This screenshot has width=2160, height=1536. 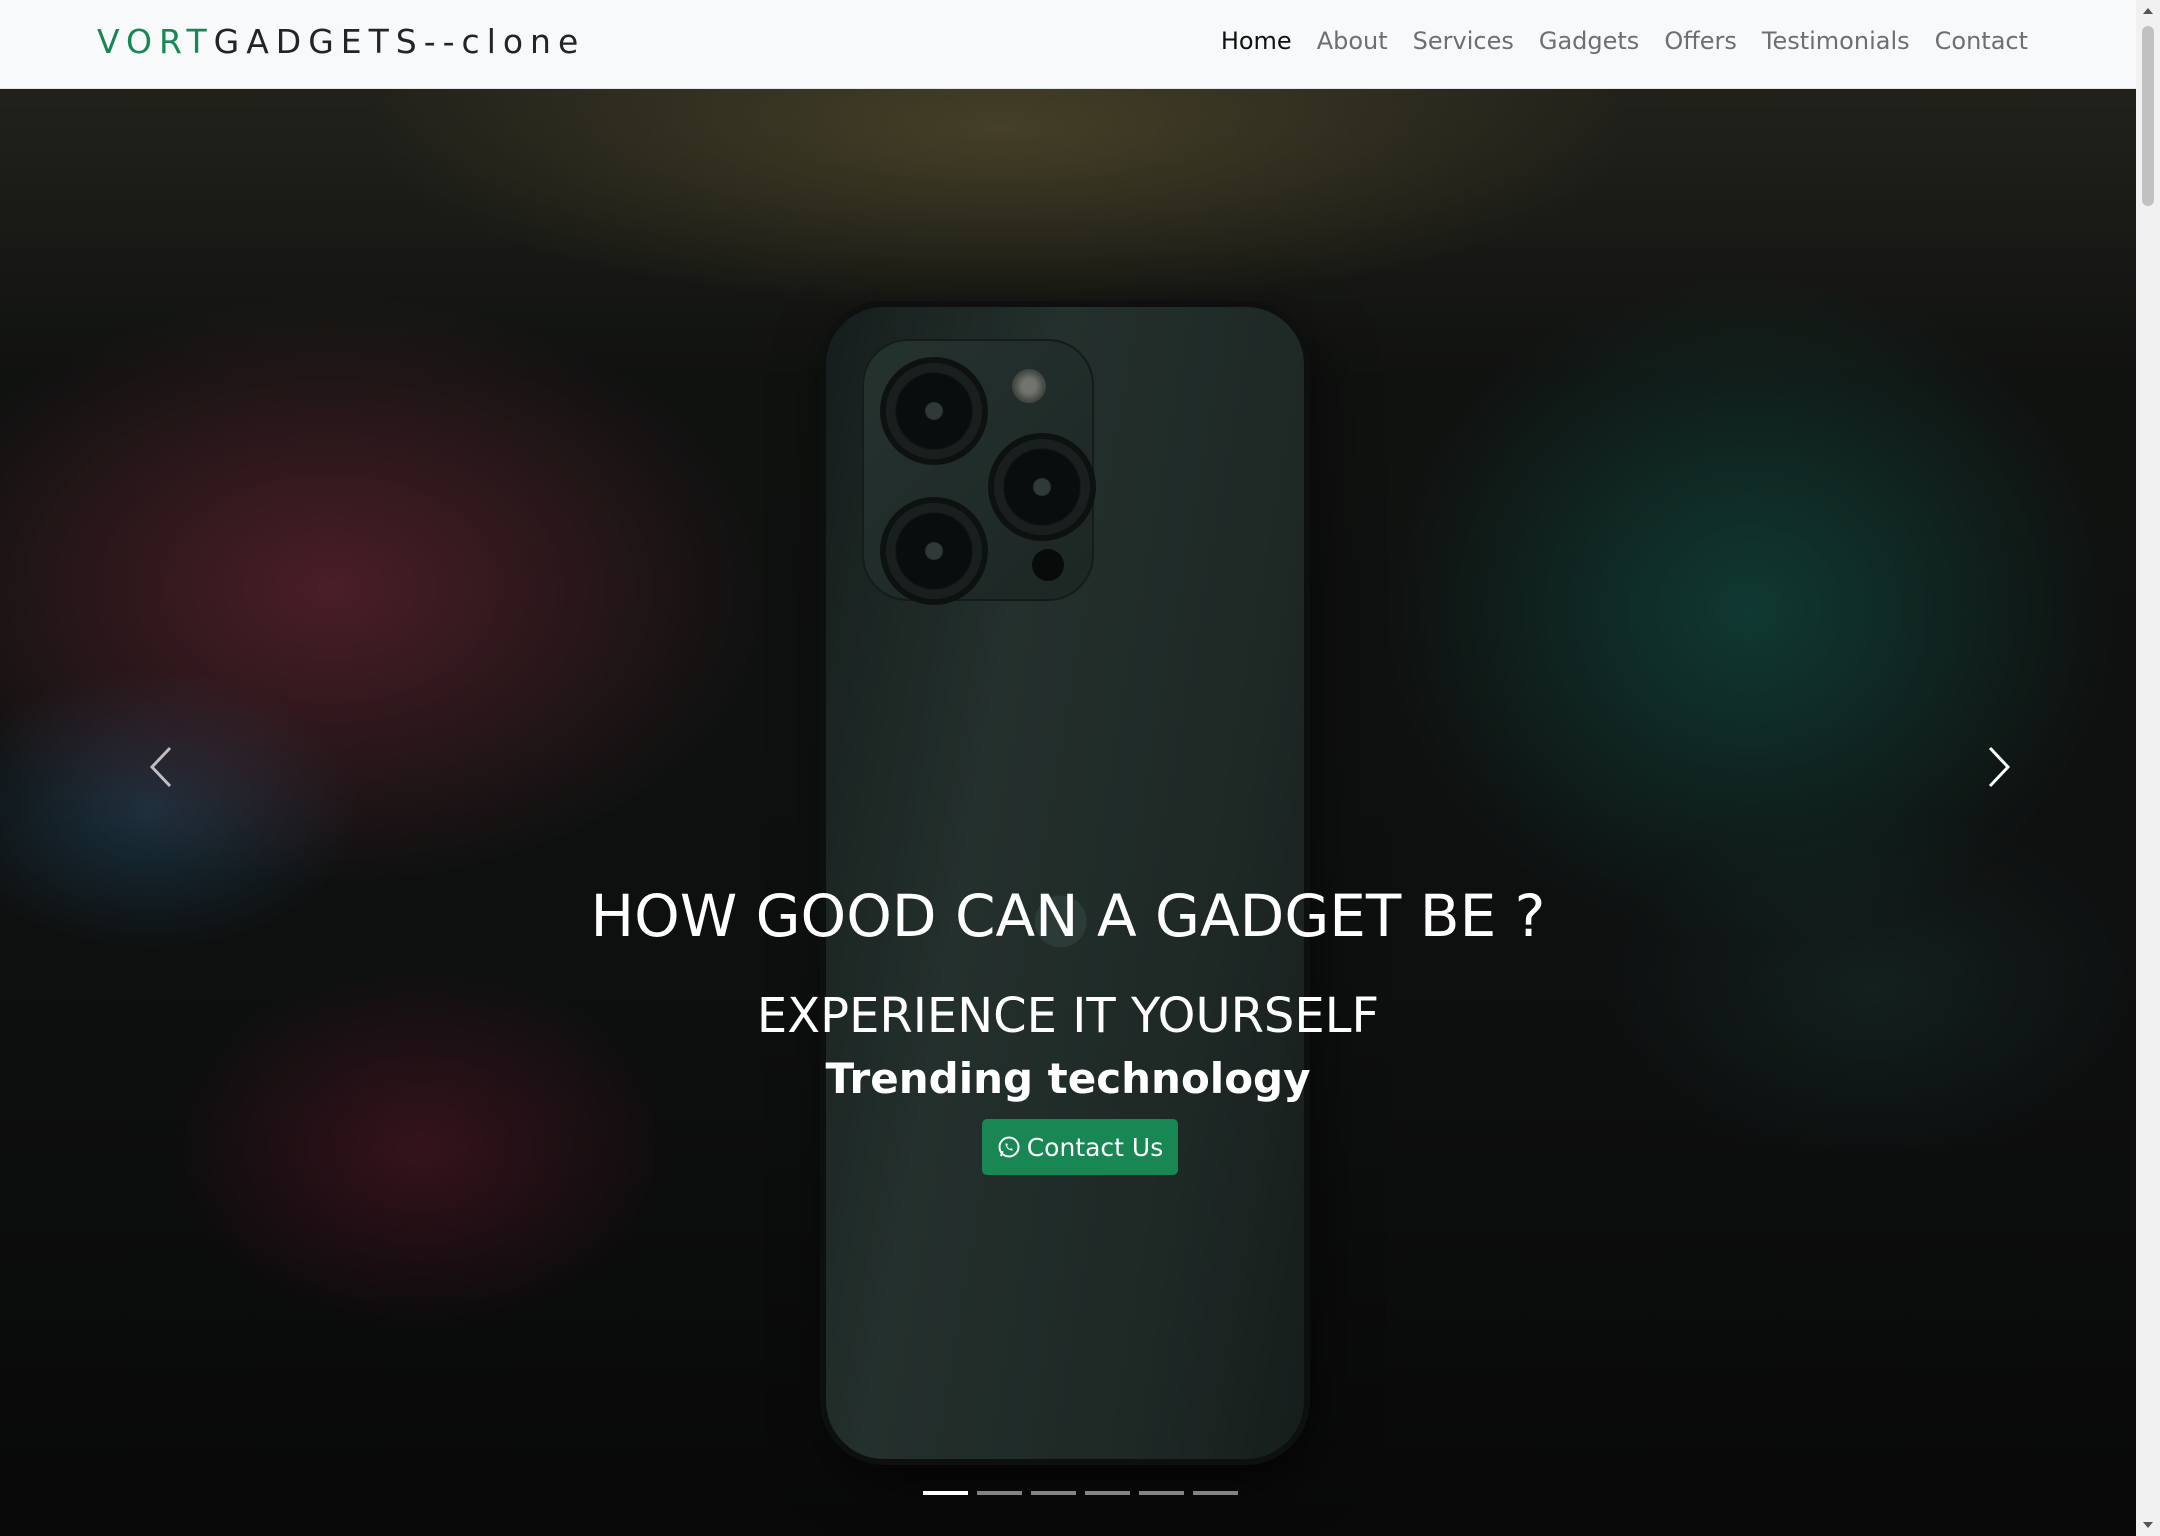 What do you see at coordinates (2148, 11) in the screenshot?
I see `scroll-up-arrow-icon` at bounding box center [2148, 11].